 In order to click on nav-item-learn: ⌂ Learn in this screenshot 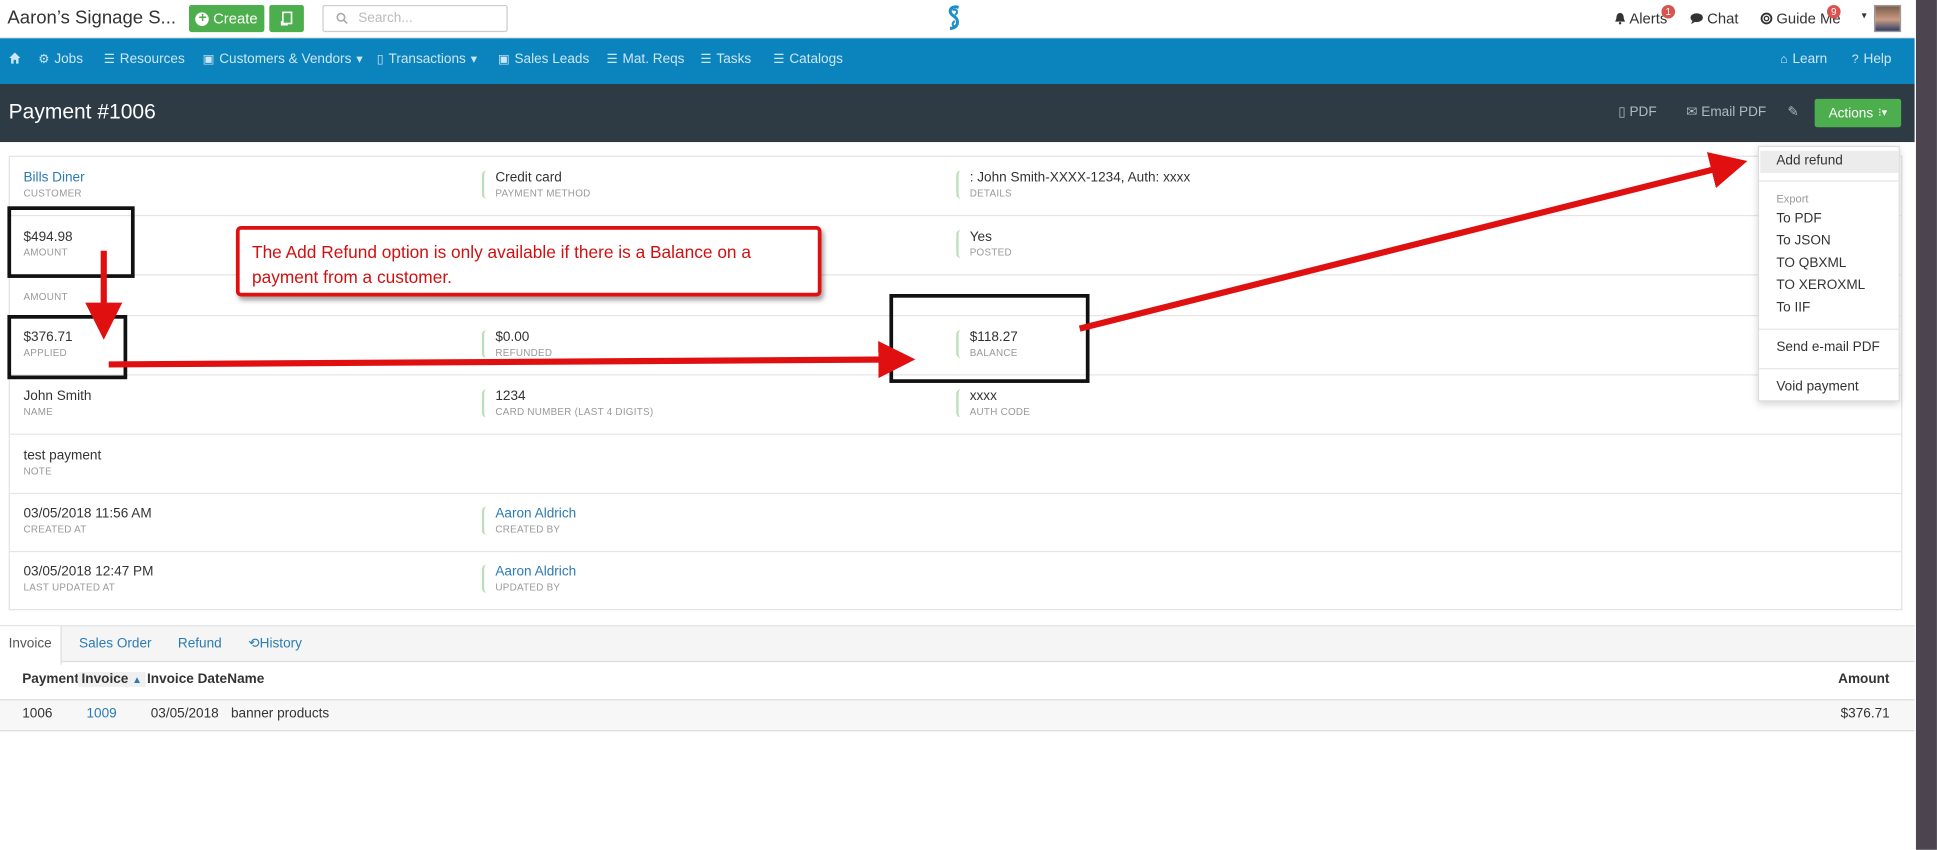, I will do `click(1803, 59)`.